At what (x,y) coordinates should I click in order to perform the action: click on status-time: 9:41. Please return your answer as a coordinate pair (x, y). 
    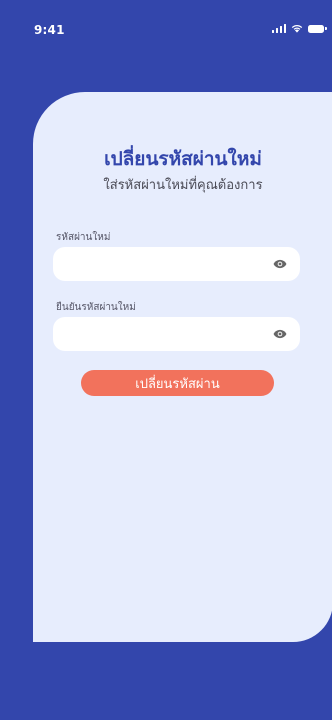
    Looking at the image, I should click on (49, 30).